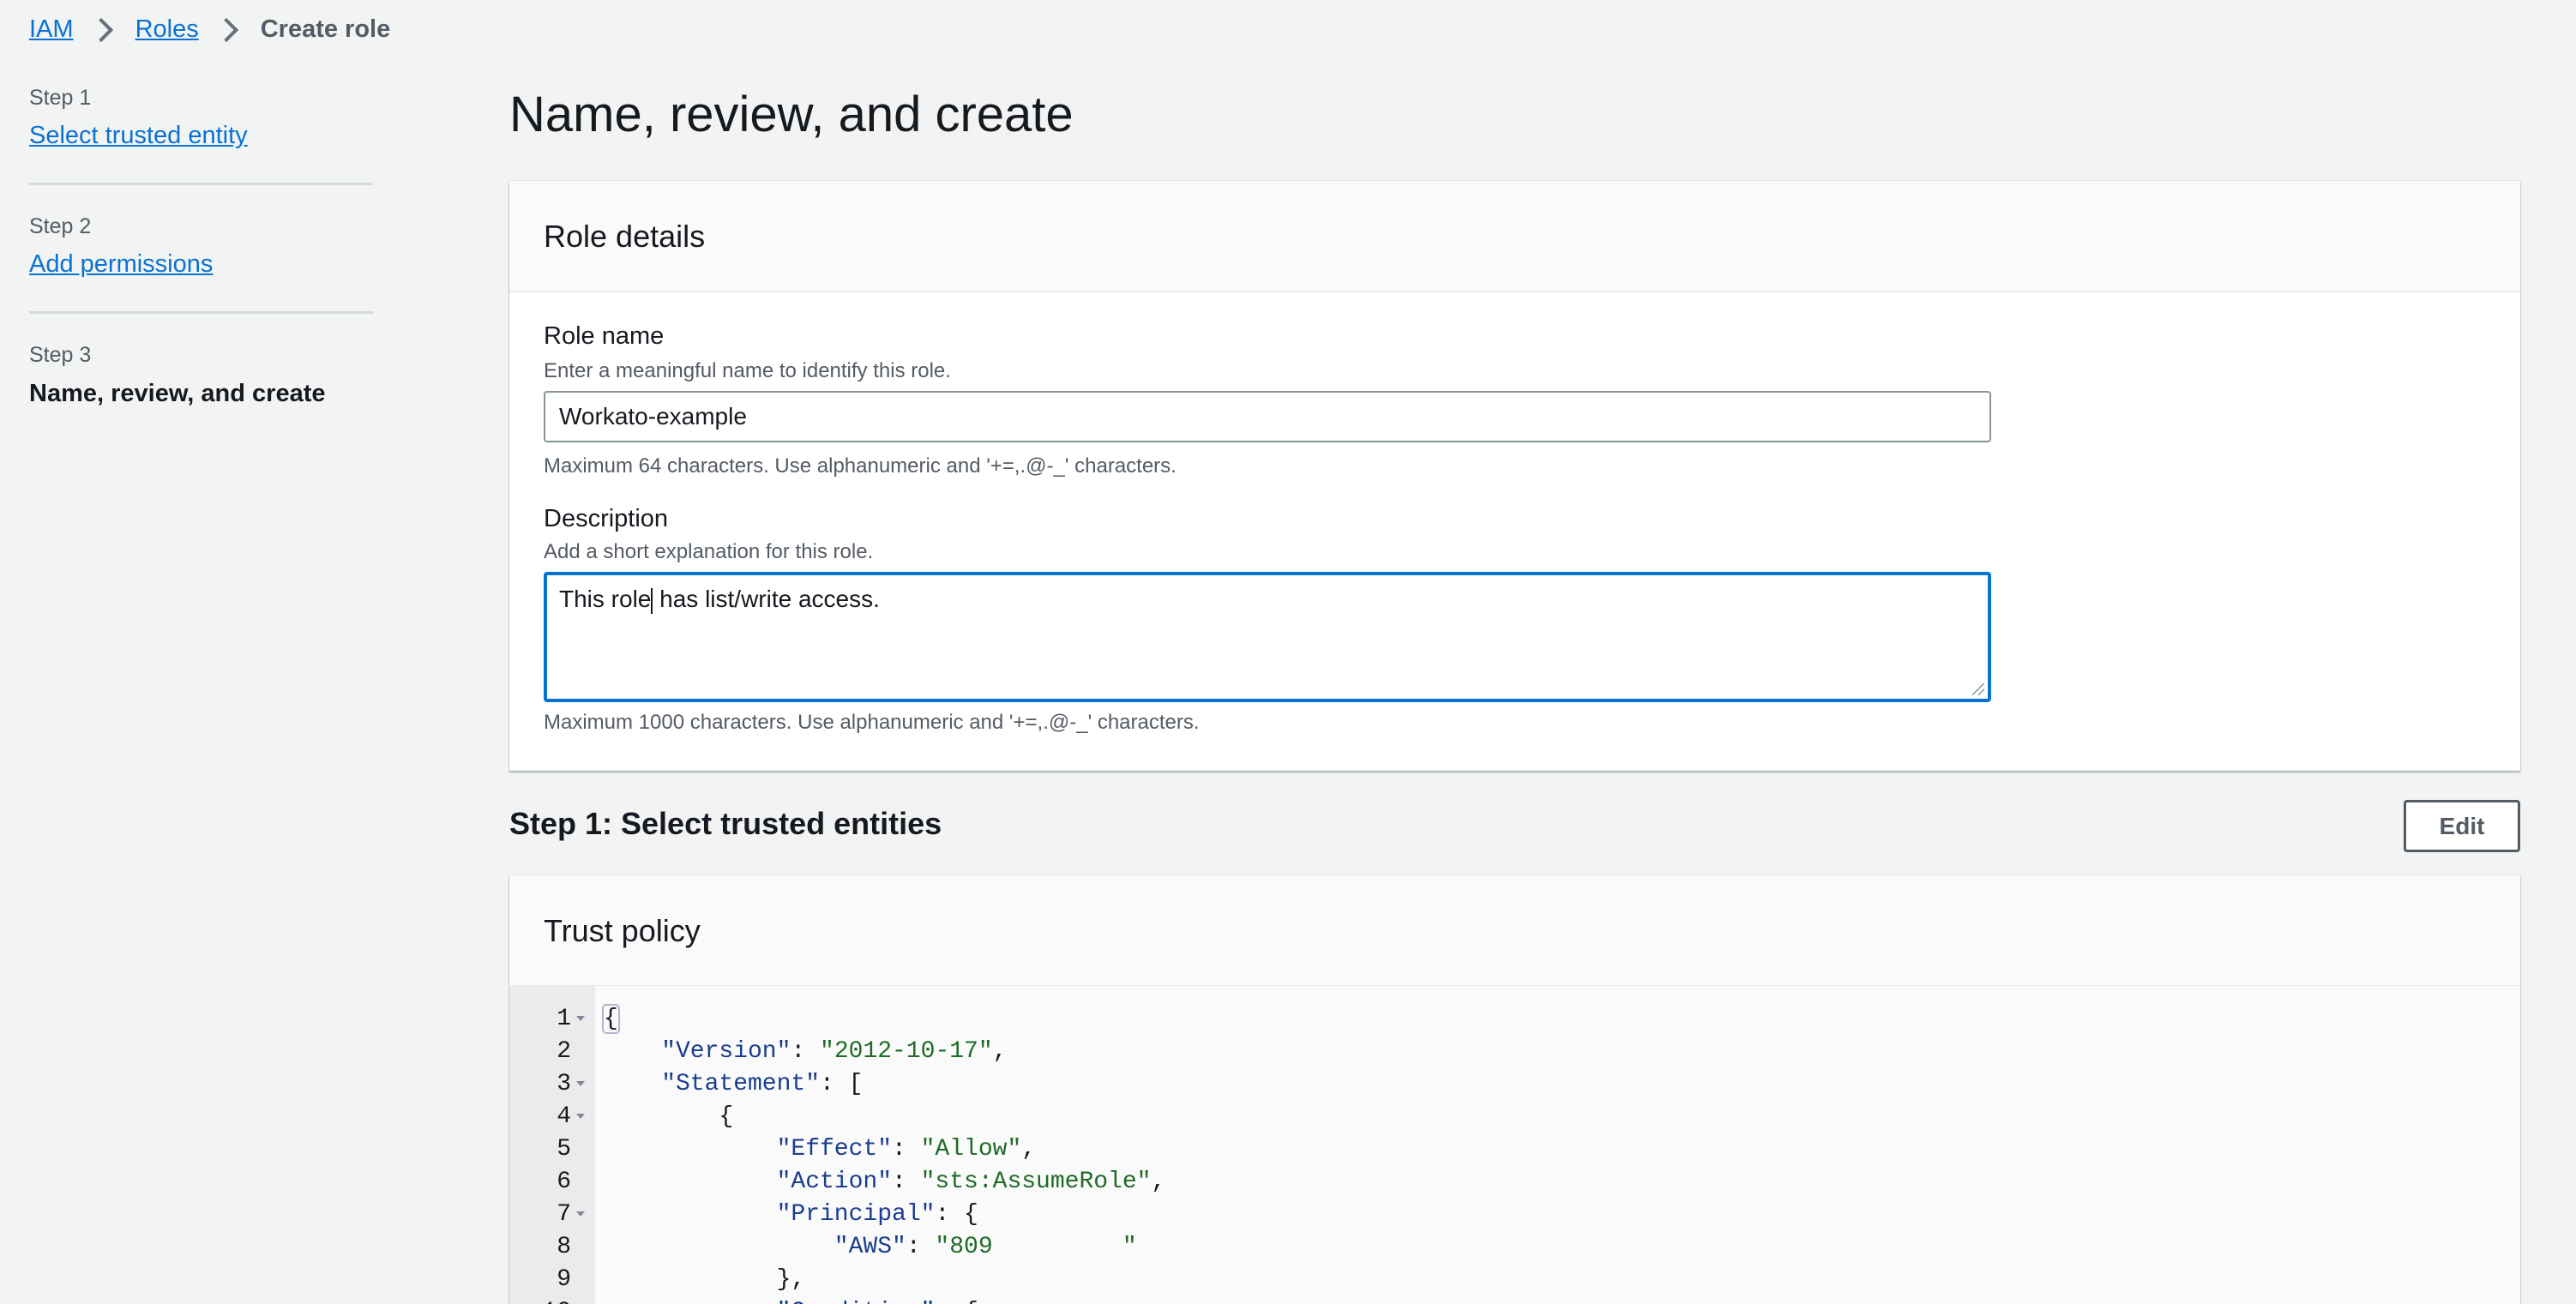  Describe the element at coordinates (856, 1301) in the screenshot. I see `json-key: "Condition"` at that location.